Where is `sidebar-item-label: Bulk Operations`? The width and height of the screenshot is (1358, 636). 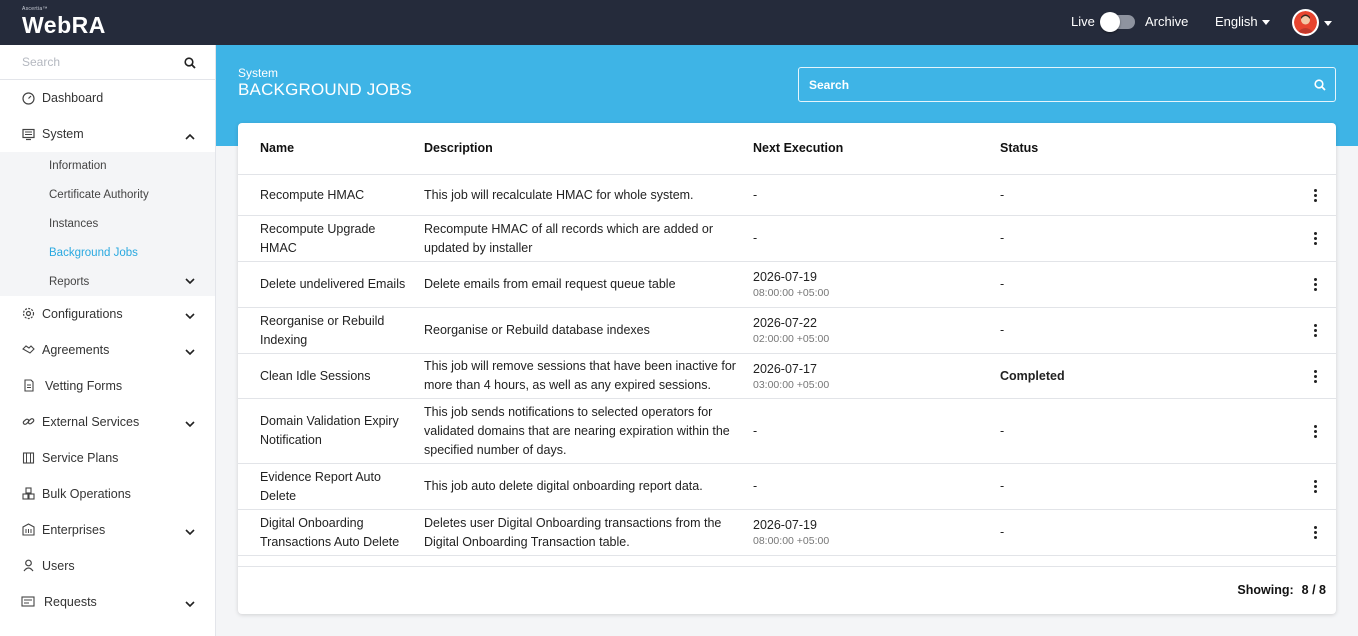
sidebar-item-label: Bulk Operations is located at coordinates (86, 493).